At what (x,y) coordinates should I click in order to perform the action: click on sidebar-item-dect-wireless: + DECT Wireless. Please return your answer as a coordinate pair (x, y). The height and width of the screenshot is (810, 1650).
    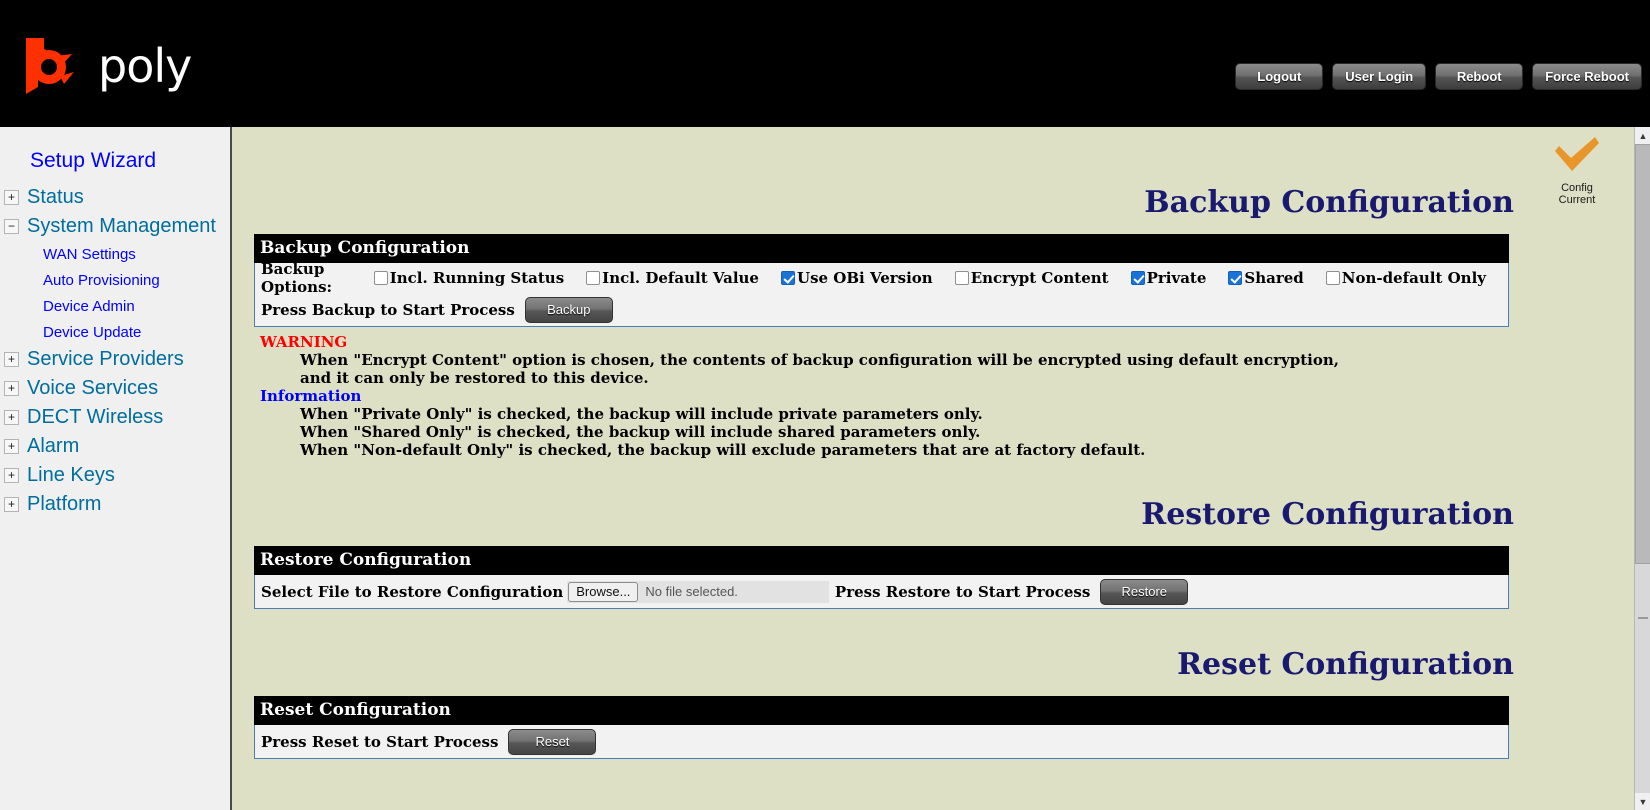
    Looking at the image, I should click on (115, 417).